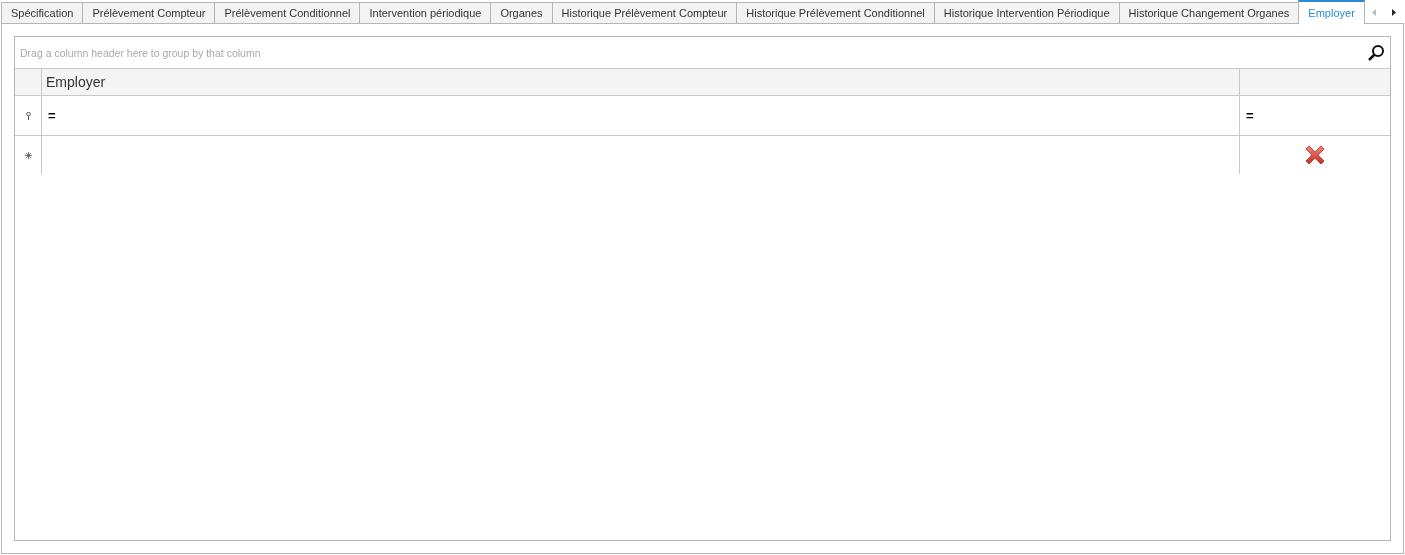 This screenshot has width=1405, height=555. Describe the element at coordinates (425, 13) in the screenshot. I see `tab: Intervention périodique` at that location.